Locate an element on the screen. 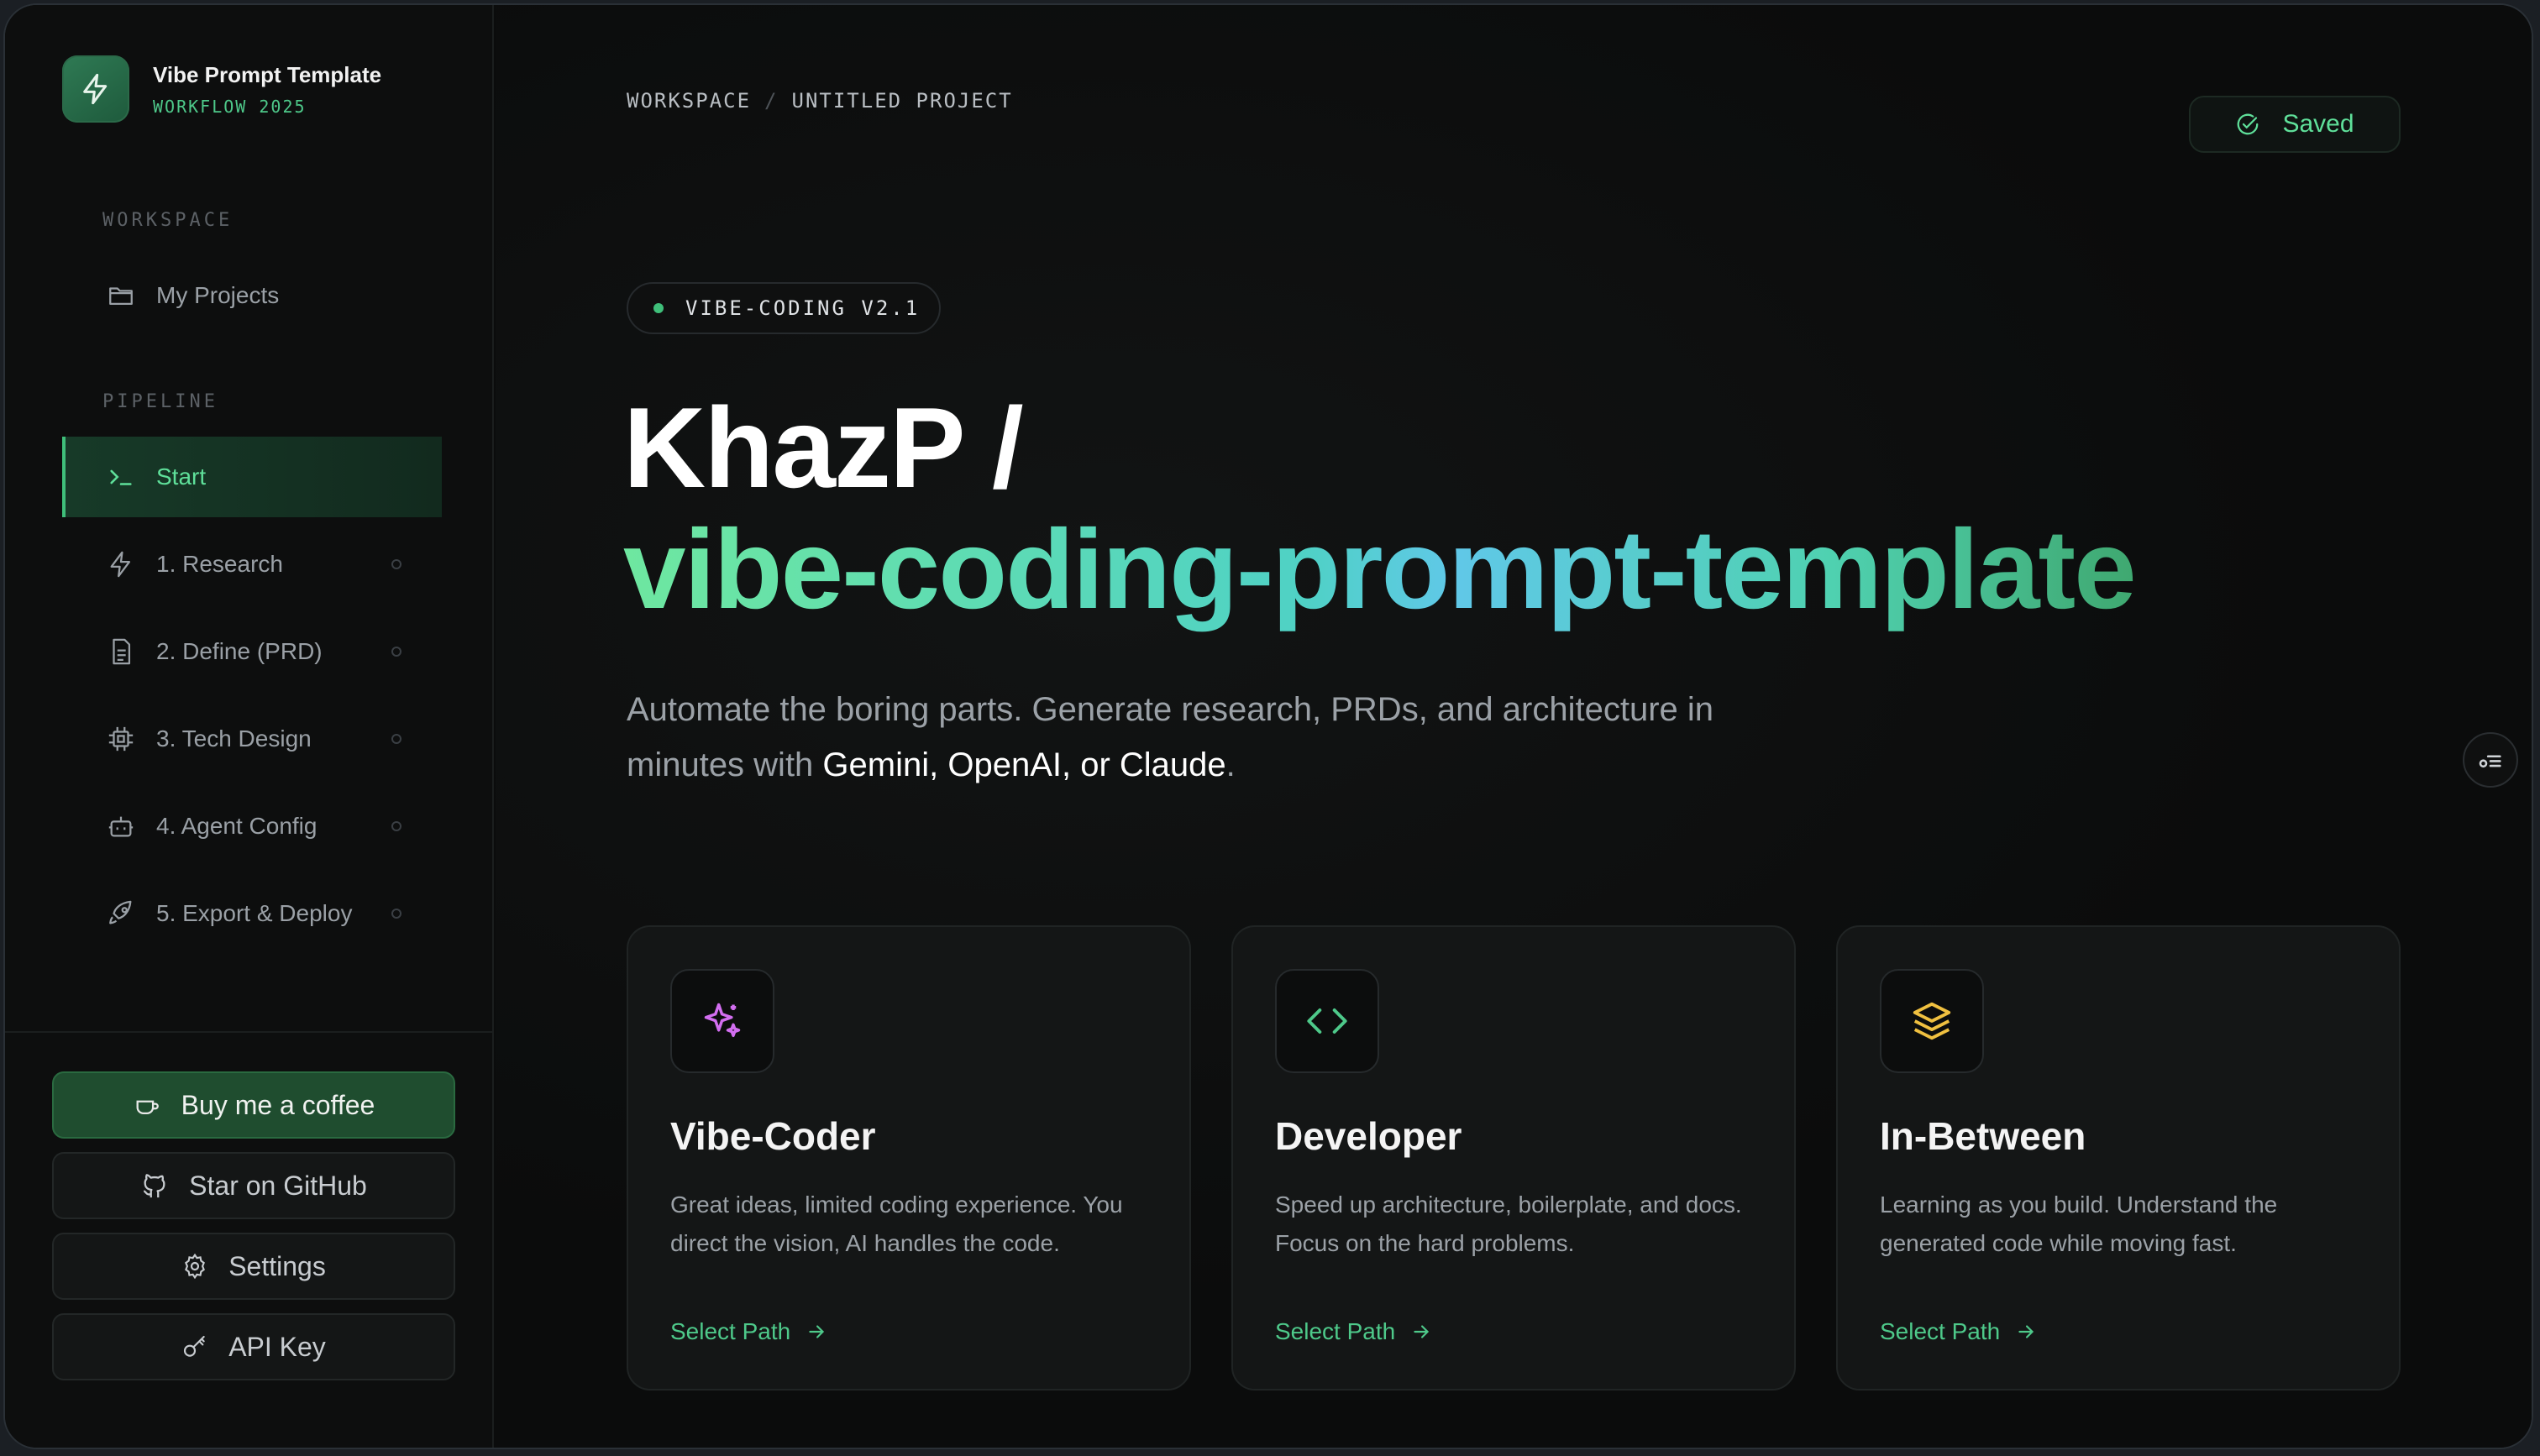 This screenshot has height=1456, width=2540. sidebar-item-export-deploy: 5. Export & Deploy is located at coordinates (252, 913).